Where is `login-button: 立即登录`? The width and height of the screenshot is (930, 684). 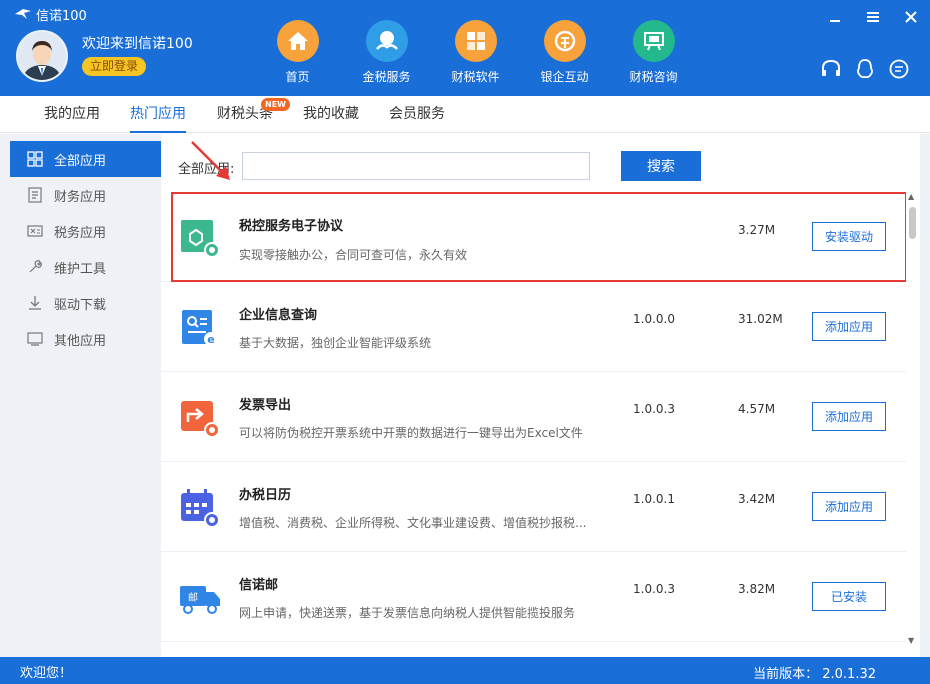 login-button: 立即登录 is located at coordinates (114, 66).